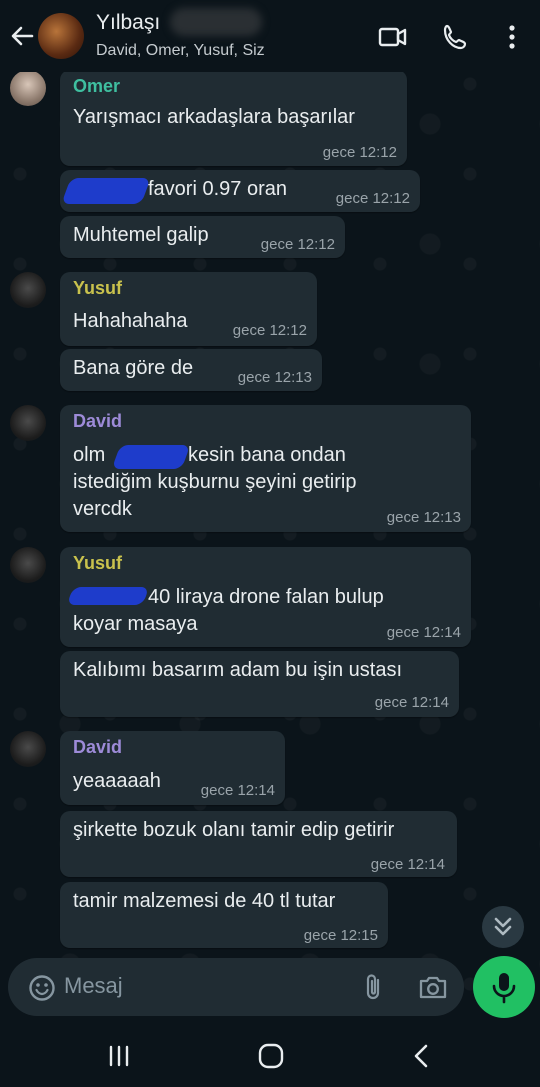 The width and height of the screenshot is (540, 1087). Describe the element at coordinates (42, 988) in the screenshot. I see `emoji-icon` at that location.